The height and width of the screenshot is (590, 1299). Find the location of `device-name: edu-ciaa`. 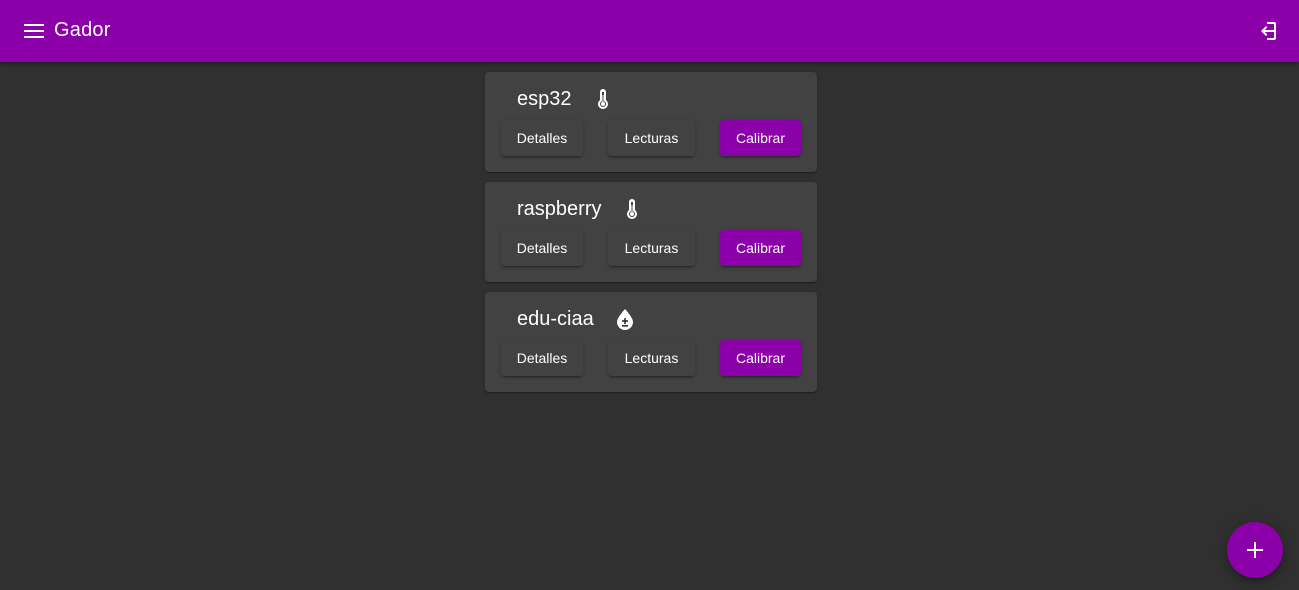

device-name: edu-ciaa is located at coordinates (555, 319).